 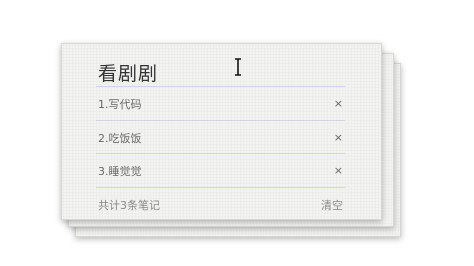 I want to click on text-cursor-icon, so click(x=238, y=67).